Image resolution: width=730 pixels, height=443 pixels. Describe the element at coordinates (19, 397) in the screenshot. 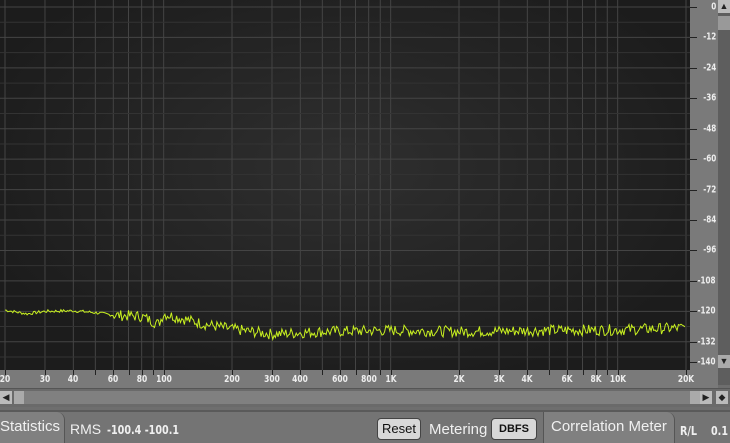

I see `horizontal-scroll-thumb-left` at that location.